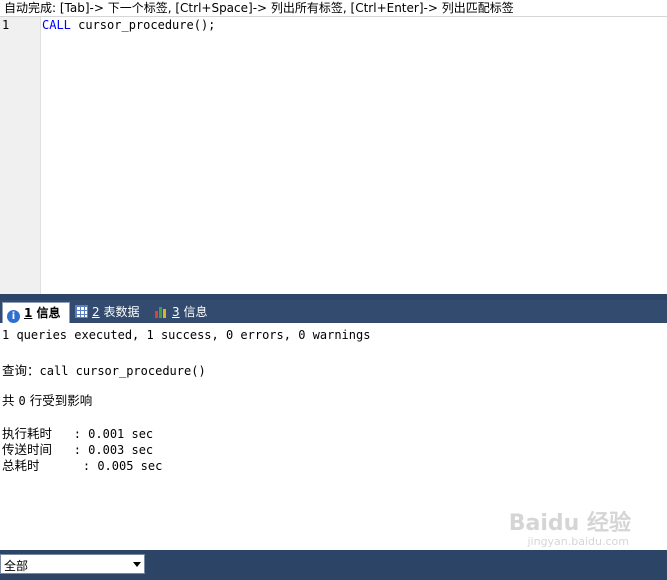 This screenshot has height=580, width=667. I want to click on affected-rows-line: 共 0 行受到影响, so click(47, 399).